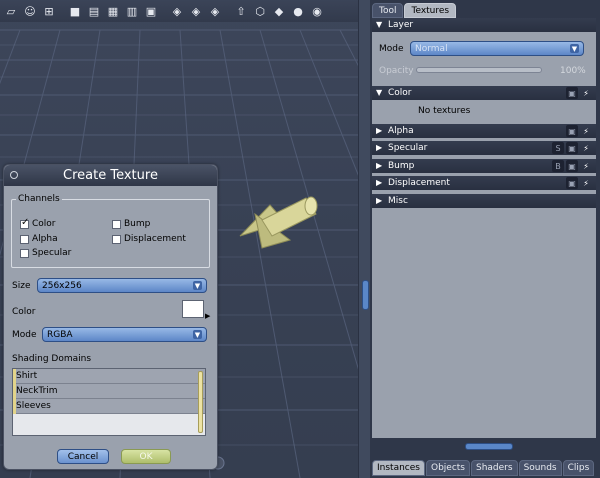  I want to click on color-swatch, so click(193, 309).